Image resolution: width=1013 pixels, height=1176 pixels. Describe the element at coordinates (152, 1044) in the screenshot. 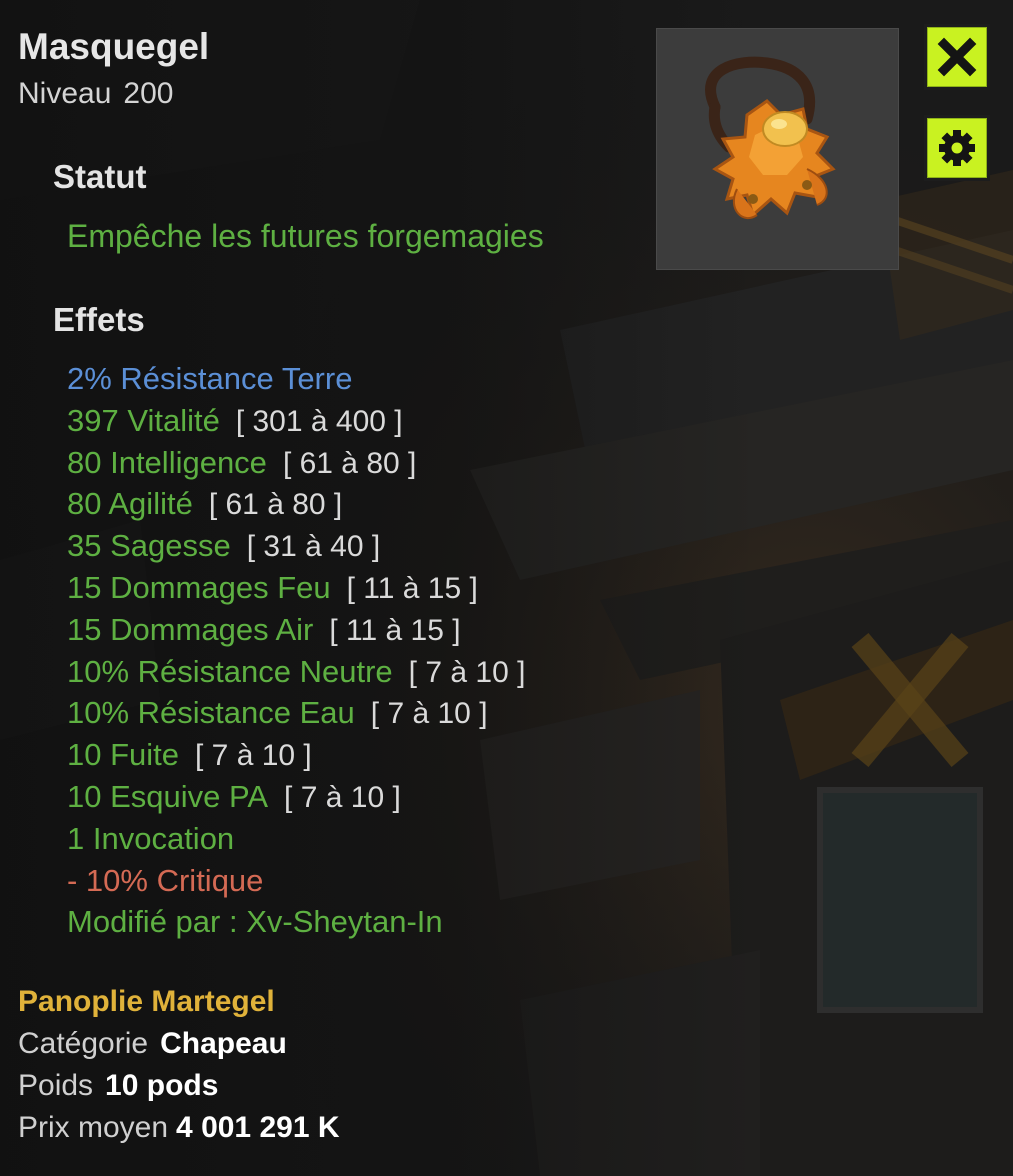

I see `category-row: Catégorie Chapeau` at that location.